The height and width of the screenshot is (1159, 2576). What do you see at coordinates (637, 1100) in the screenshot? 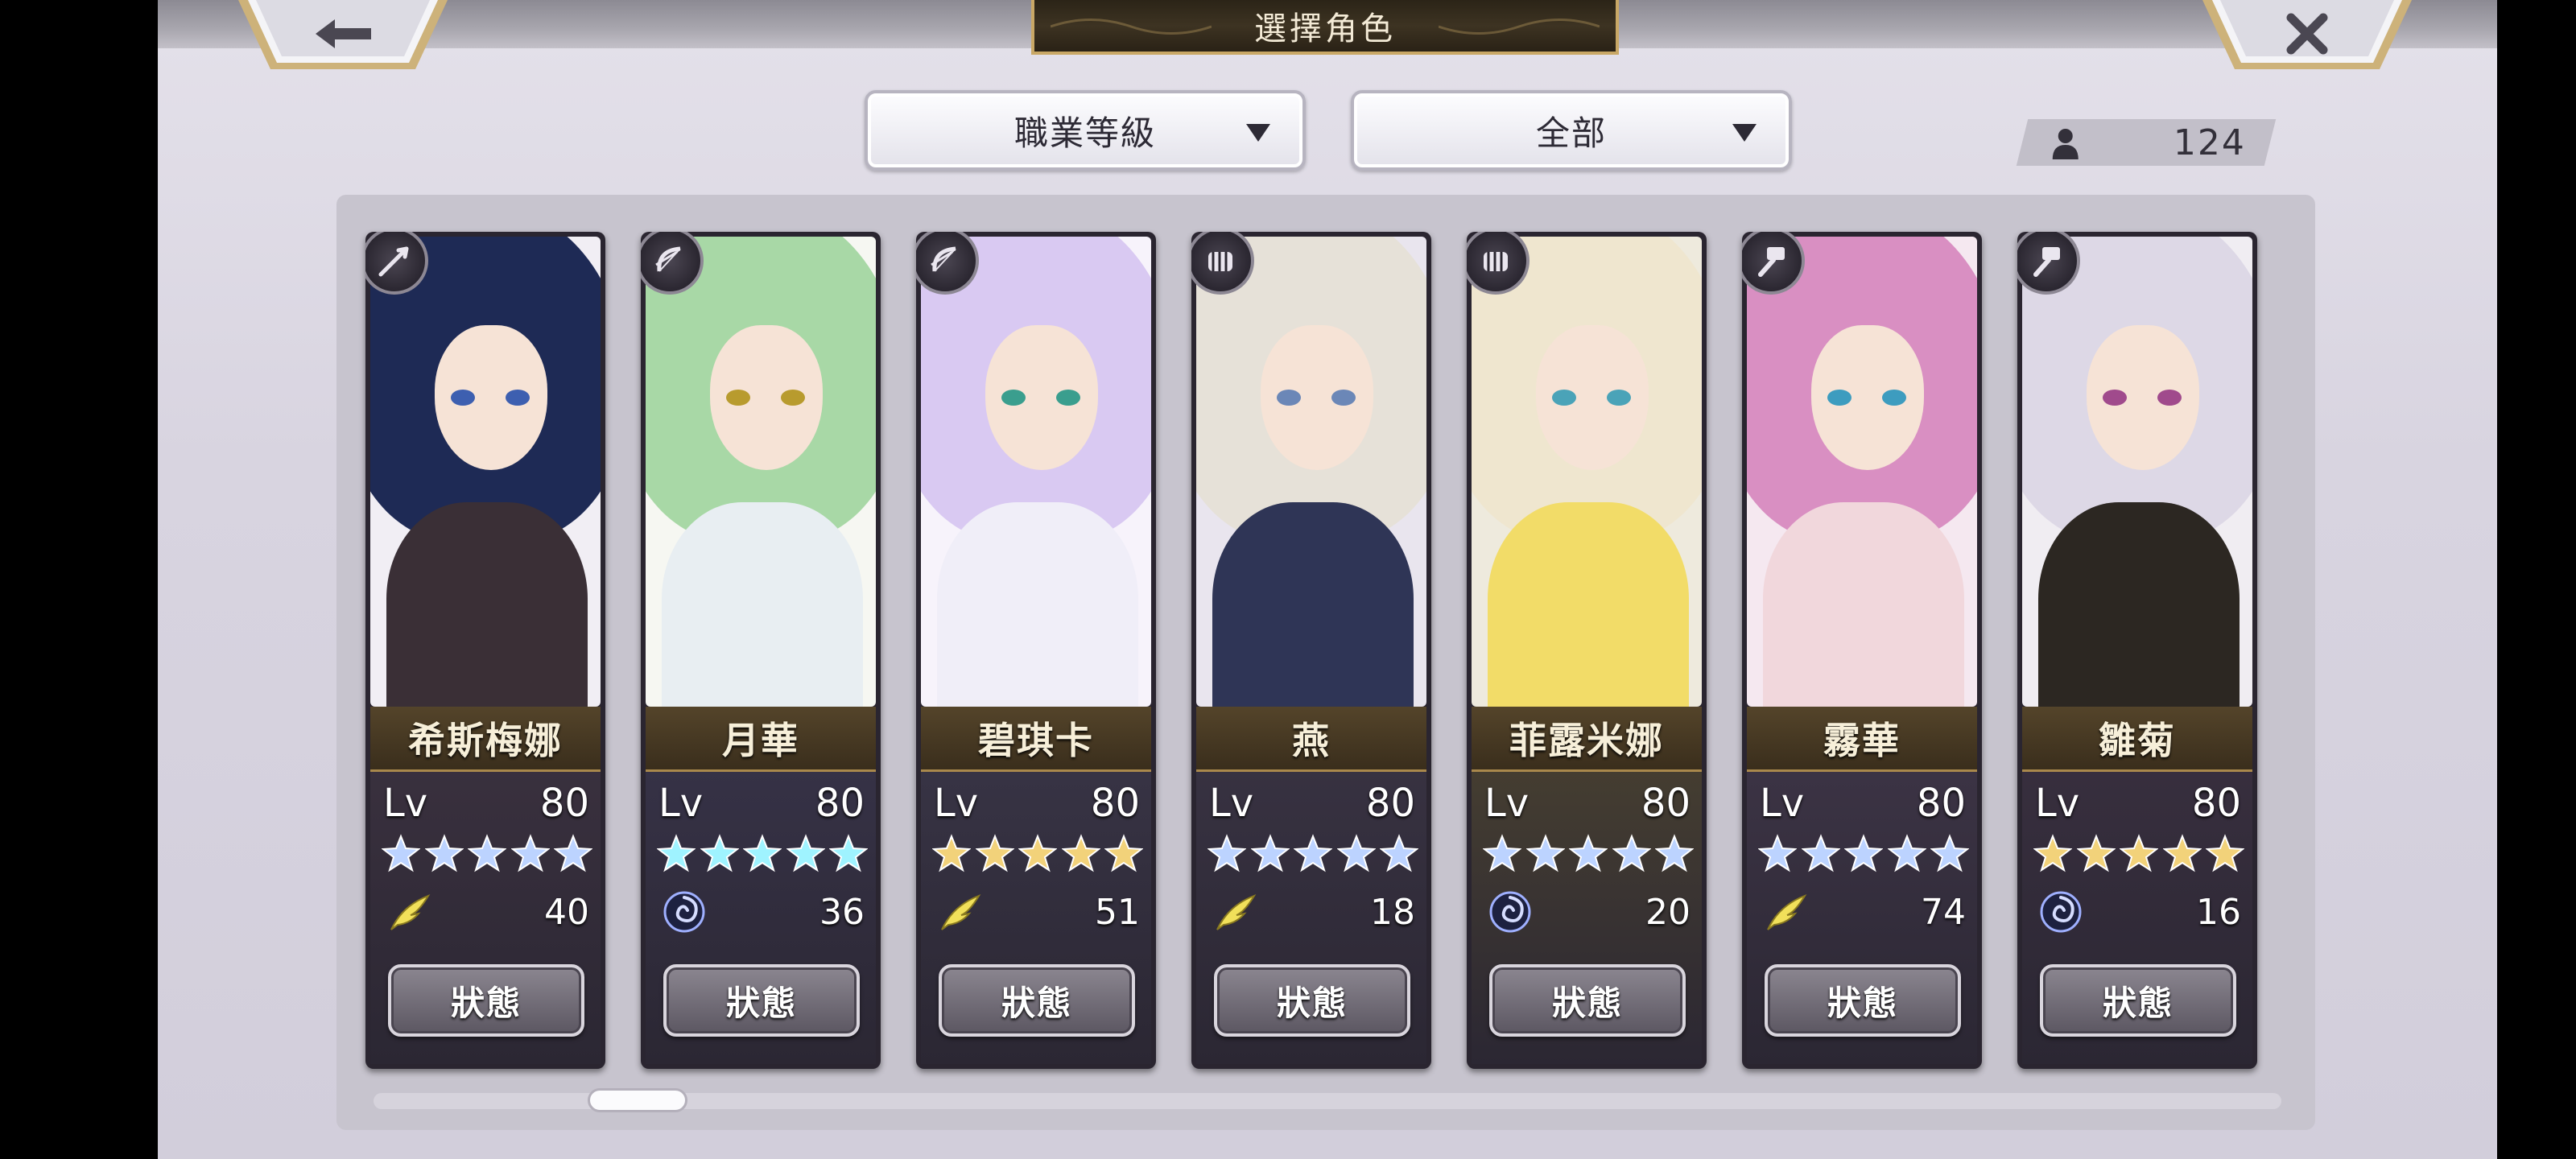
I see `scrollbar-thumb` at bounding box center [637, 1100].